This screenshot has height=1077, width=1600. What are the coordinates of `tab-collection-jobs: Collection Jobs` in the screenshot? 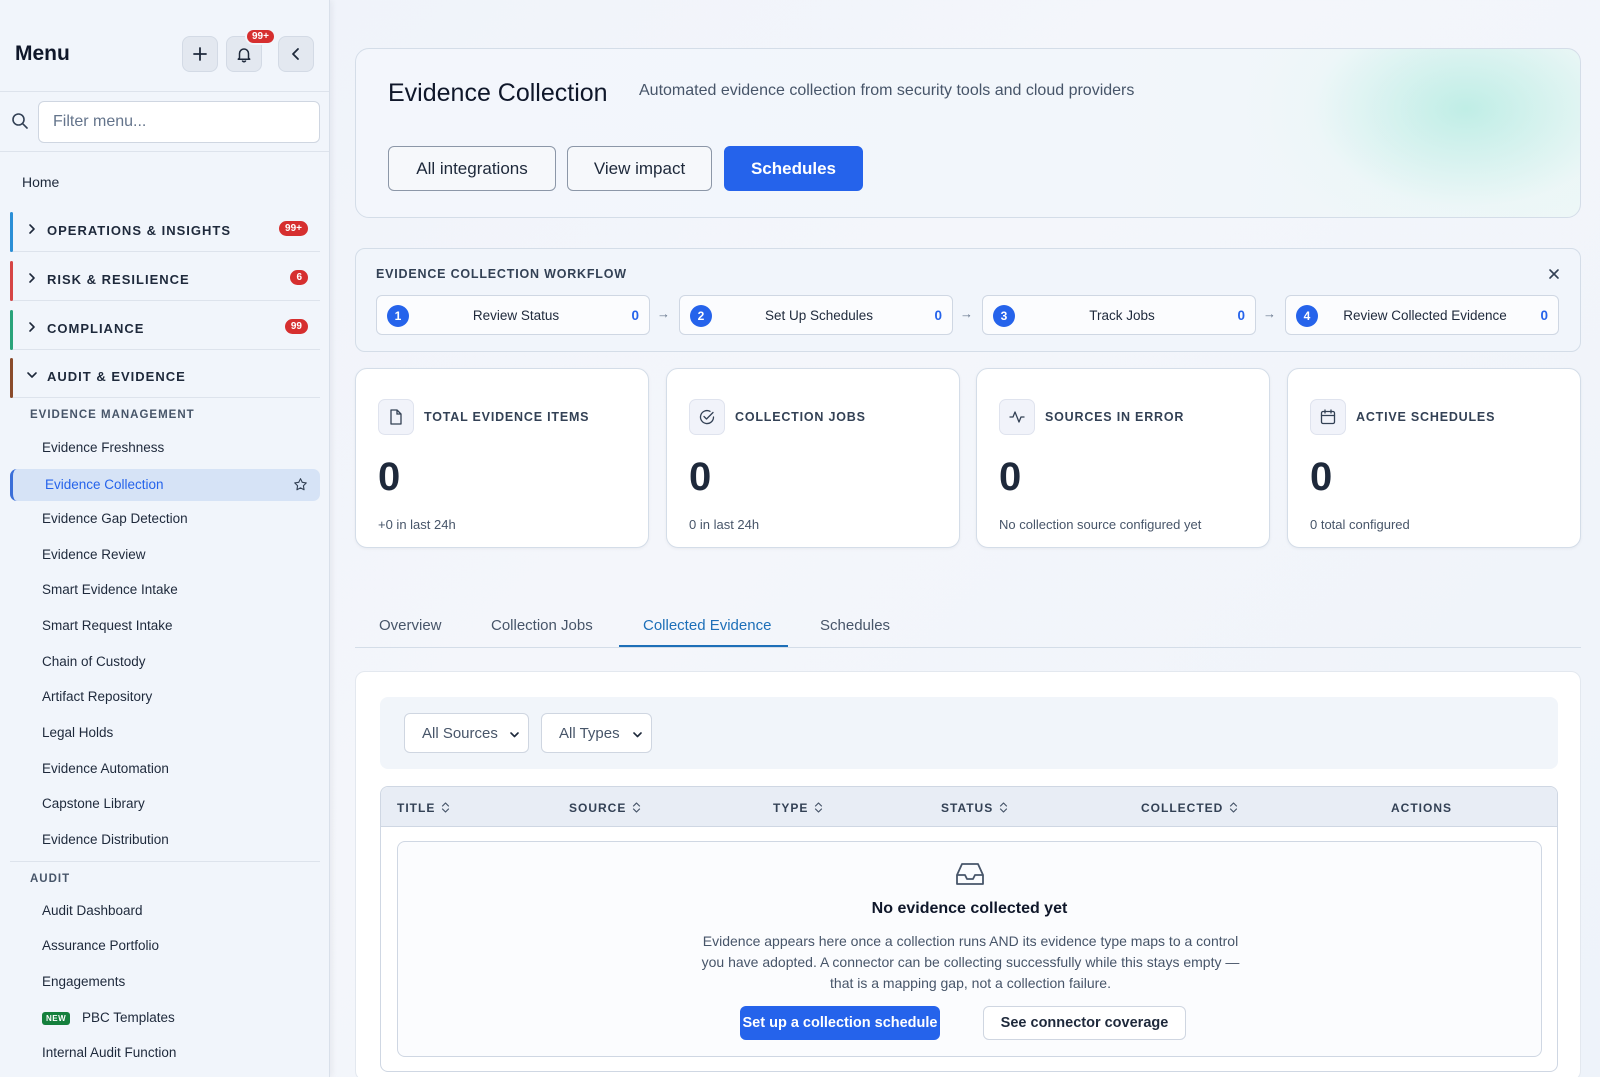 It's located at (542, 625).